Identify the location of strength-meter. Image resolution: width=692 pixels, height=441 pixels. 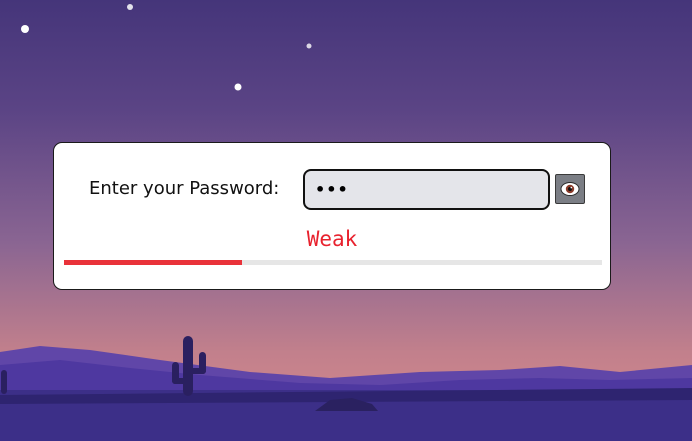
(333, 262).